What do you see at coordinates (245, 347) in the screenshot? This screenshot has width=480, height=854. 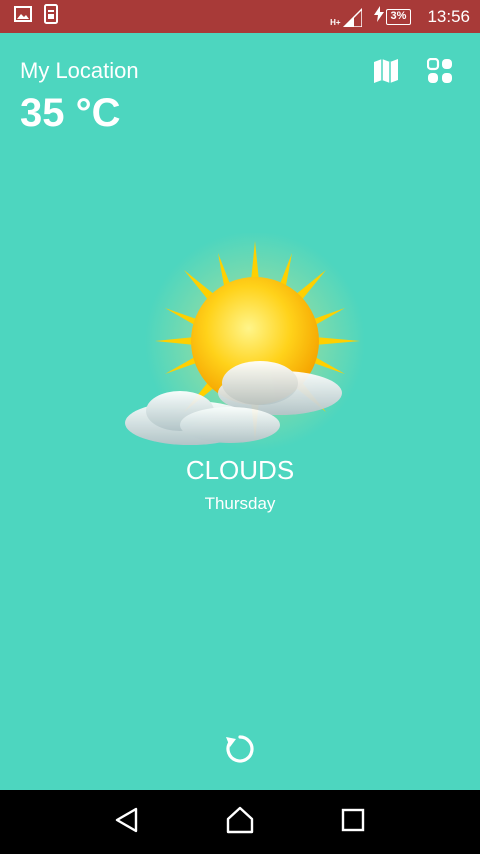 I see `sun-behind-clouds-icon` at bounding box center [245, 347].